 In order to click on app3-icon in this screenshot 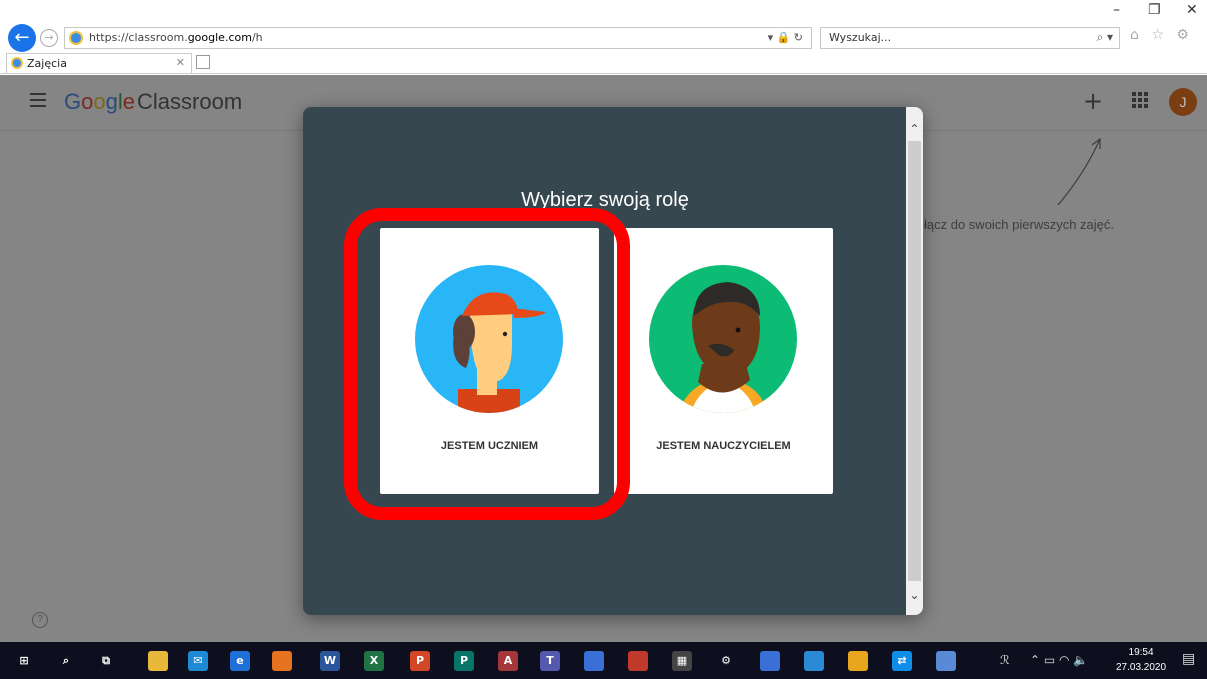, I will do `click(946, 661)`.